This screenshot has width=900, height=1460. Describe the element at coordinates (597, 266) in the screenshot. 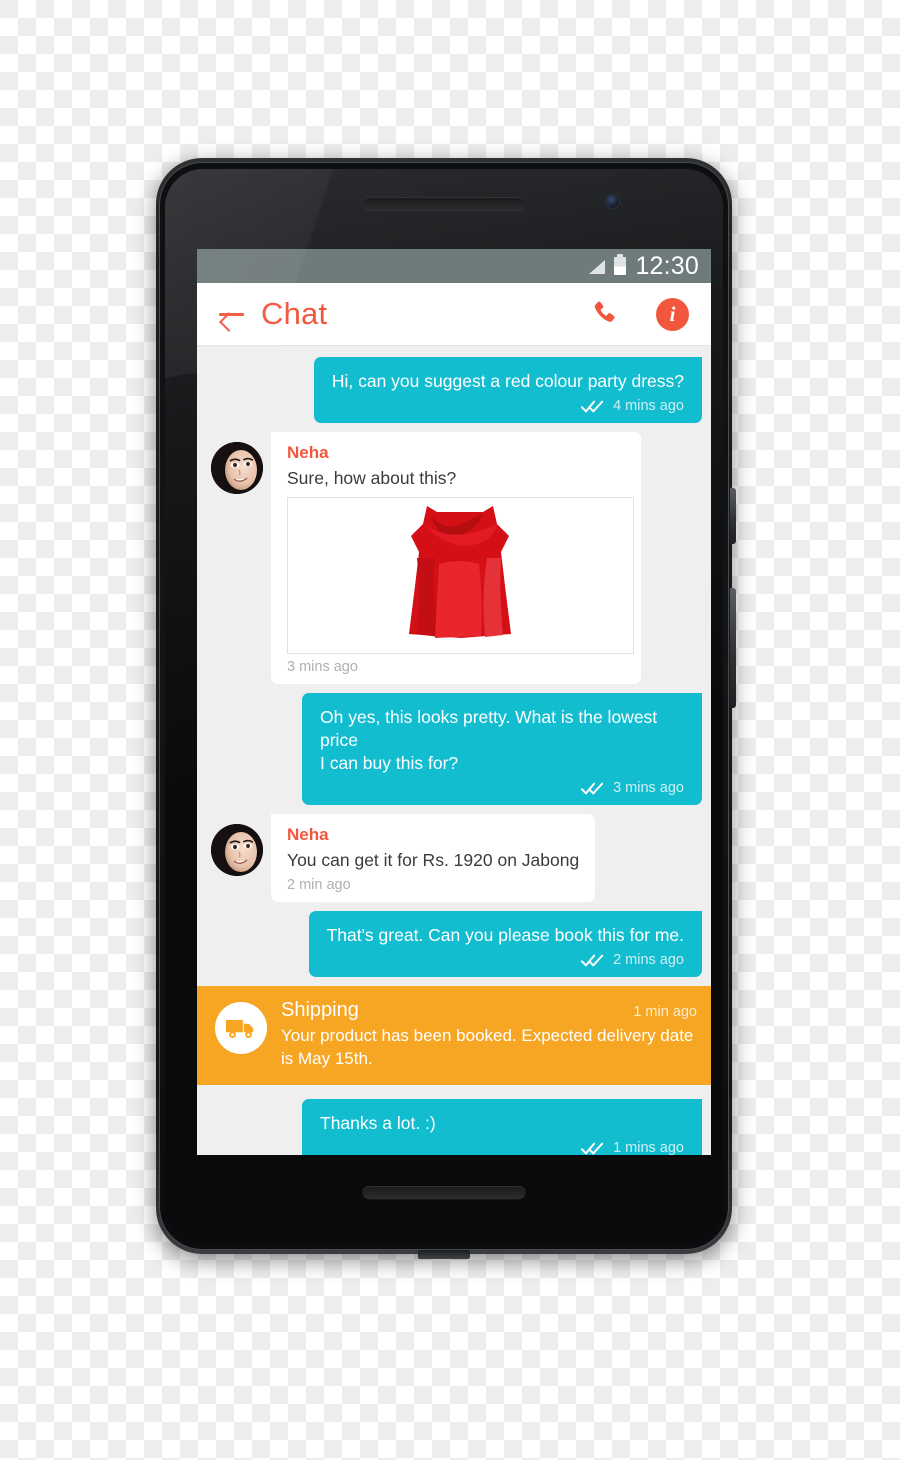

I see `signal-bars-icon` at that location.